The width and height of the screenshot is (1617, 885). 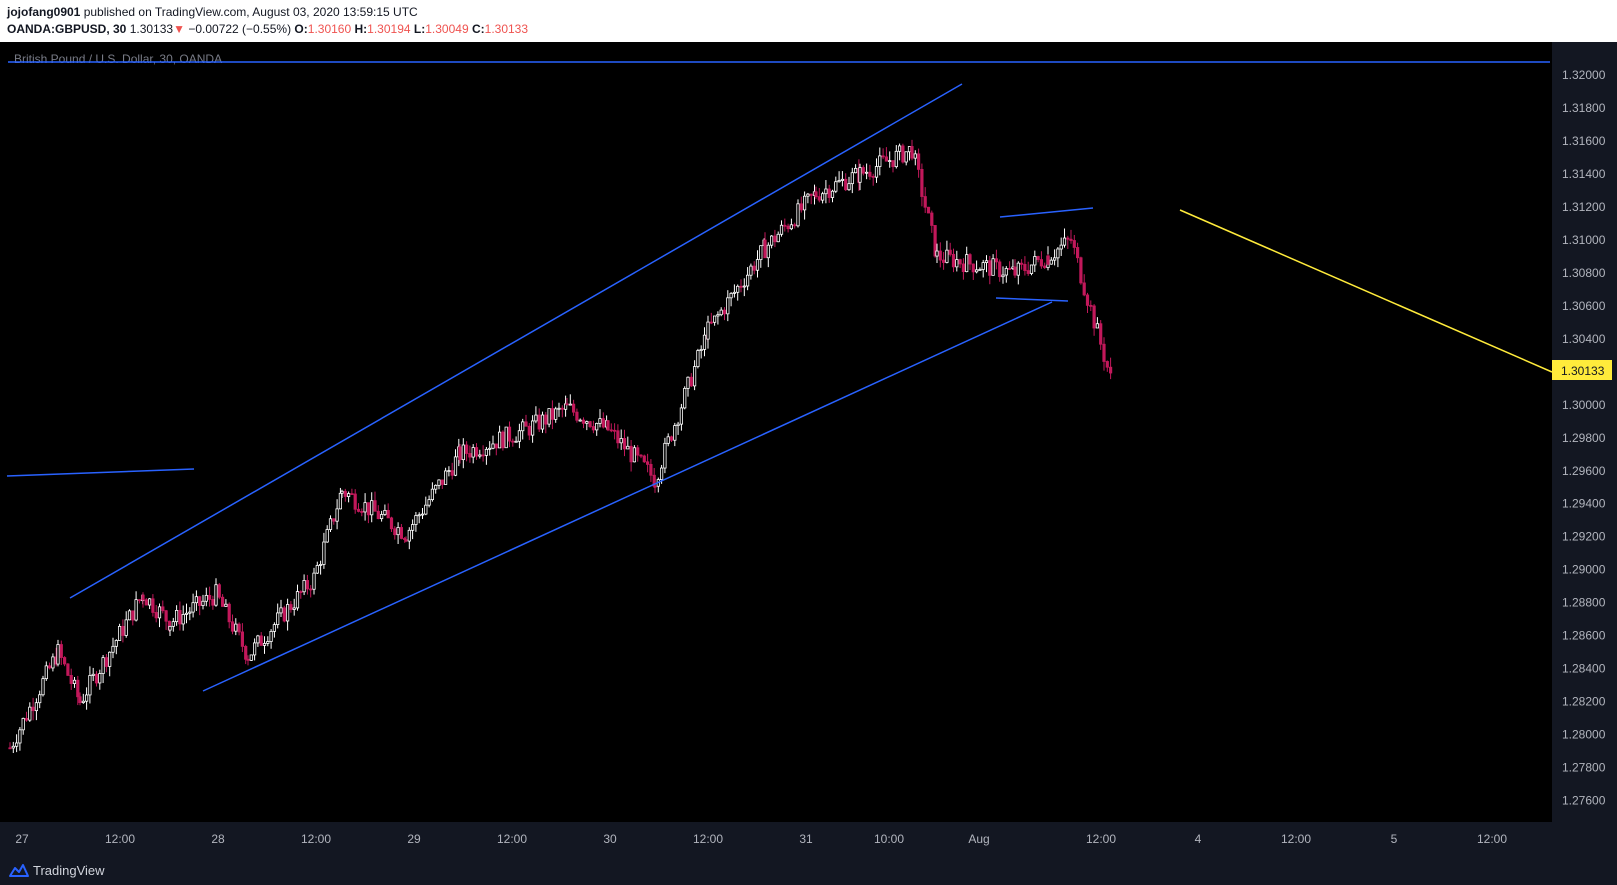 I want to click on time-tick-label: 10:00, so click(x=889, y=839).